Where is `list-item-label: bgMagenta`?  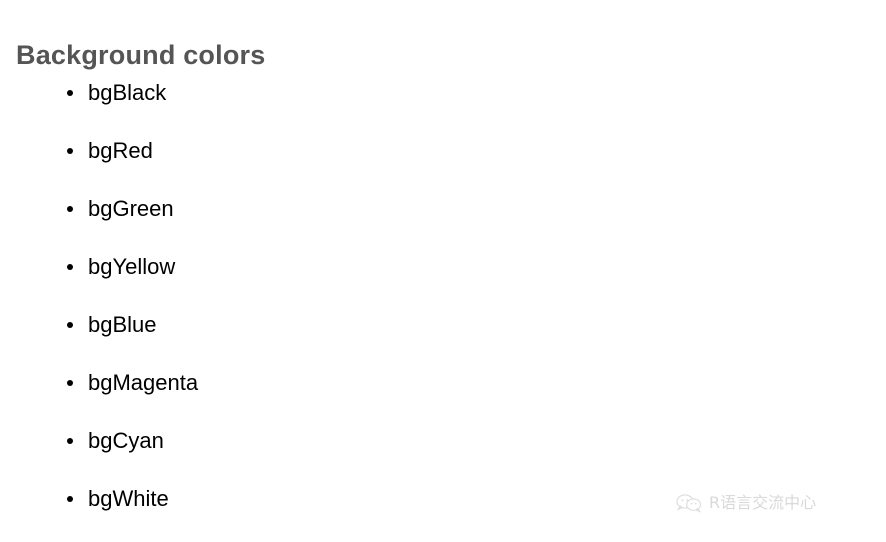 list-item-label: bgMagenta is located at coordinates (143, 382).